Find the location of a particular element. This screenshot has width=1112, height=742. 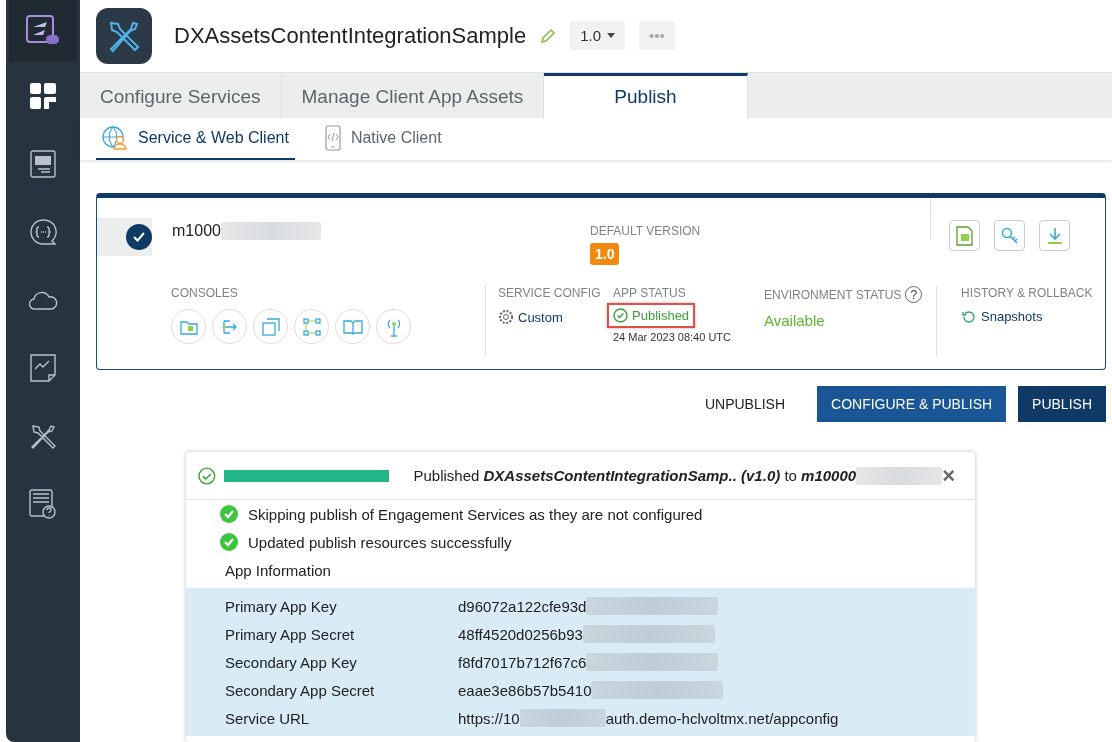

history-label: HISTORY & ROLLBACK is located at coordinates (1027, 293).